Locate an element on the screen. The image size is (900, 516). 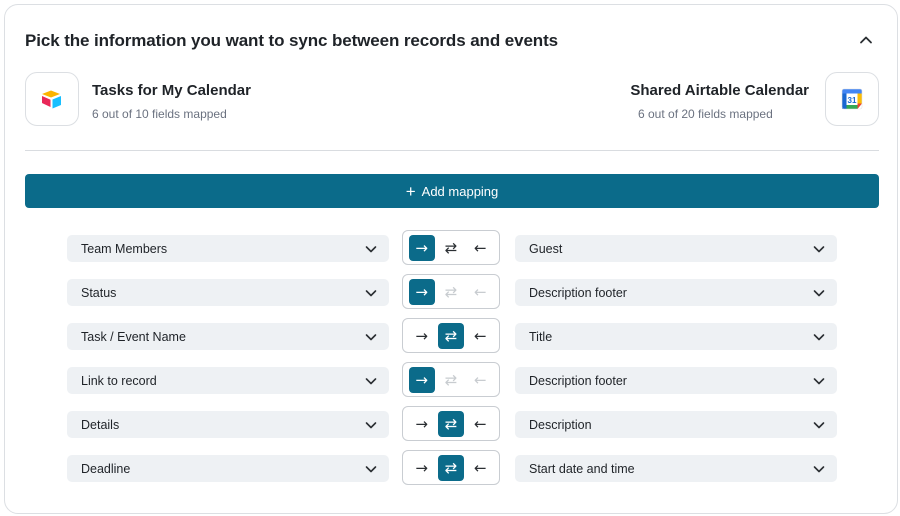
source-field-value: Status is located at coordinates (99, 292).